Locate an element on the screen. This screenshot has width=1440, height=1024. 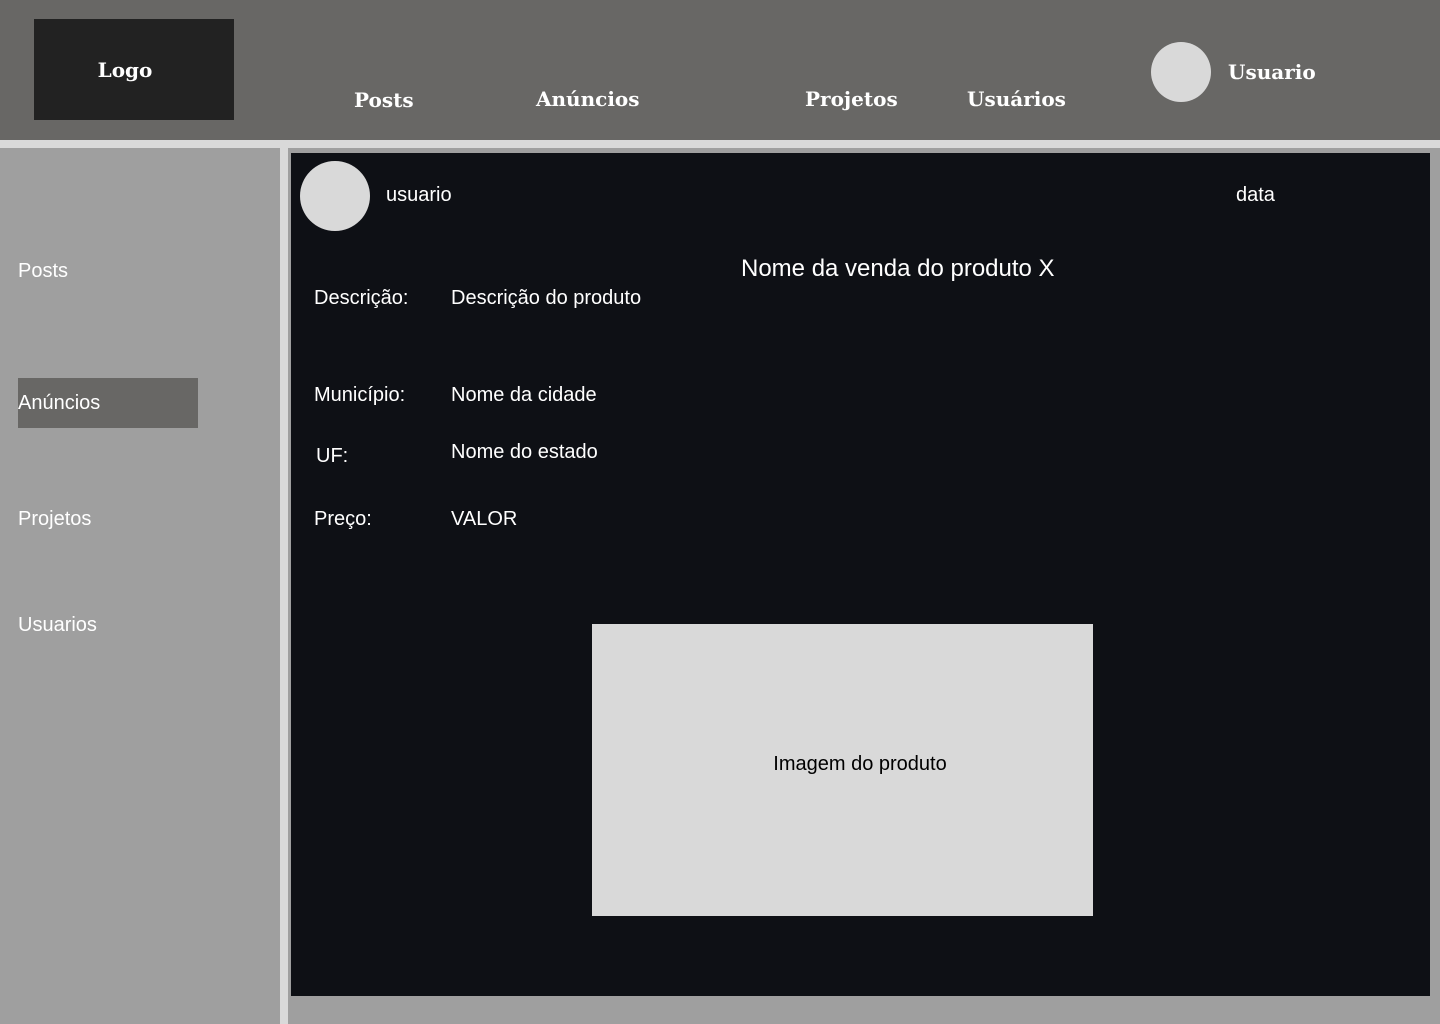
uf-value: Nome do estado is located at coordinates (524, 452).